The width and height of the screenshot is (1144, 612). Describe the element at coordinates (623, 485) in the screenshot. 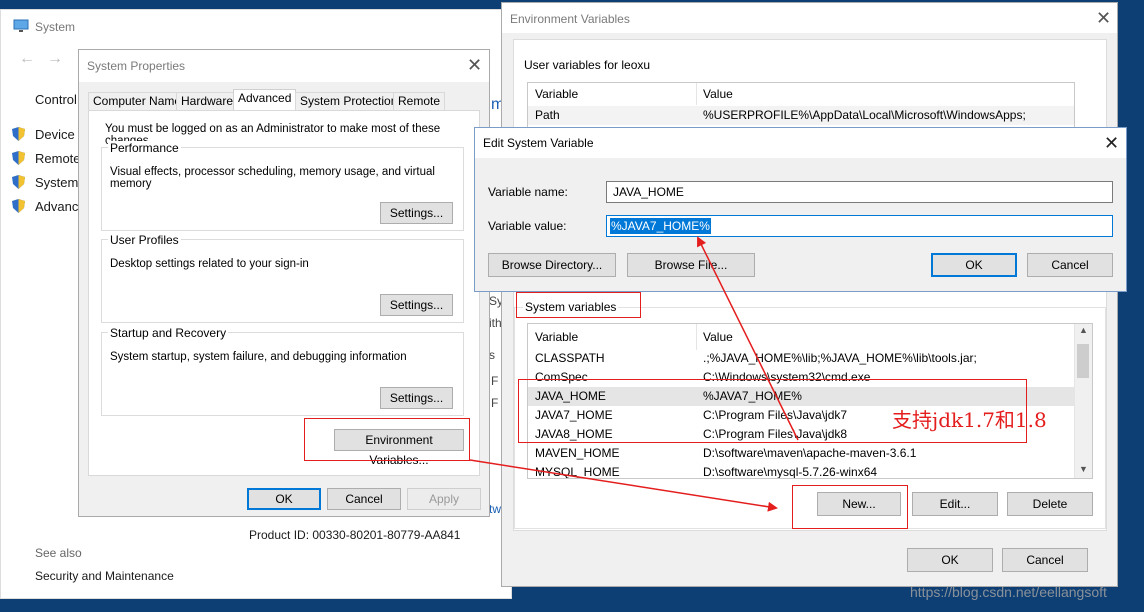

I see `arrow-env-to-new` at that location.